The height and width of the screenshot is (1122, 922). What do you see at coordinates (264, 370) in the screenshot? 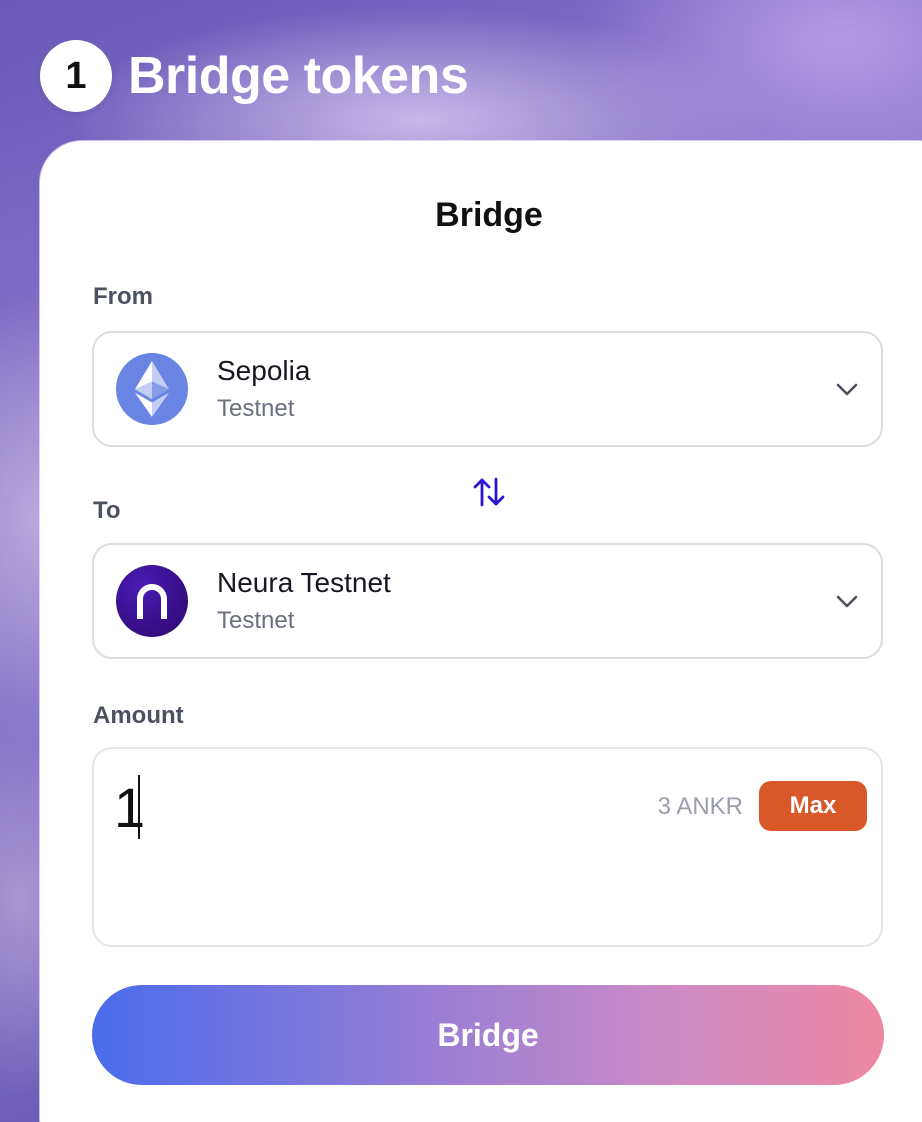
I see `from-chain-name: Sepolia` at bounding box center [264, 370].